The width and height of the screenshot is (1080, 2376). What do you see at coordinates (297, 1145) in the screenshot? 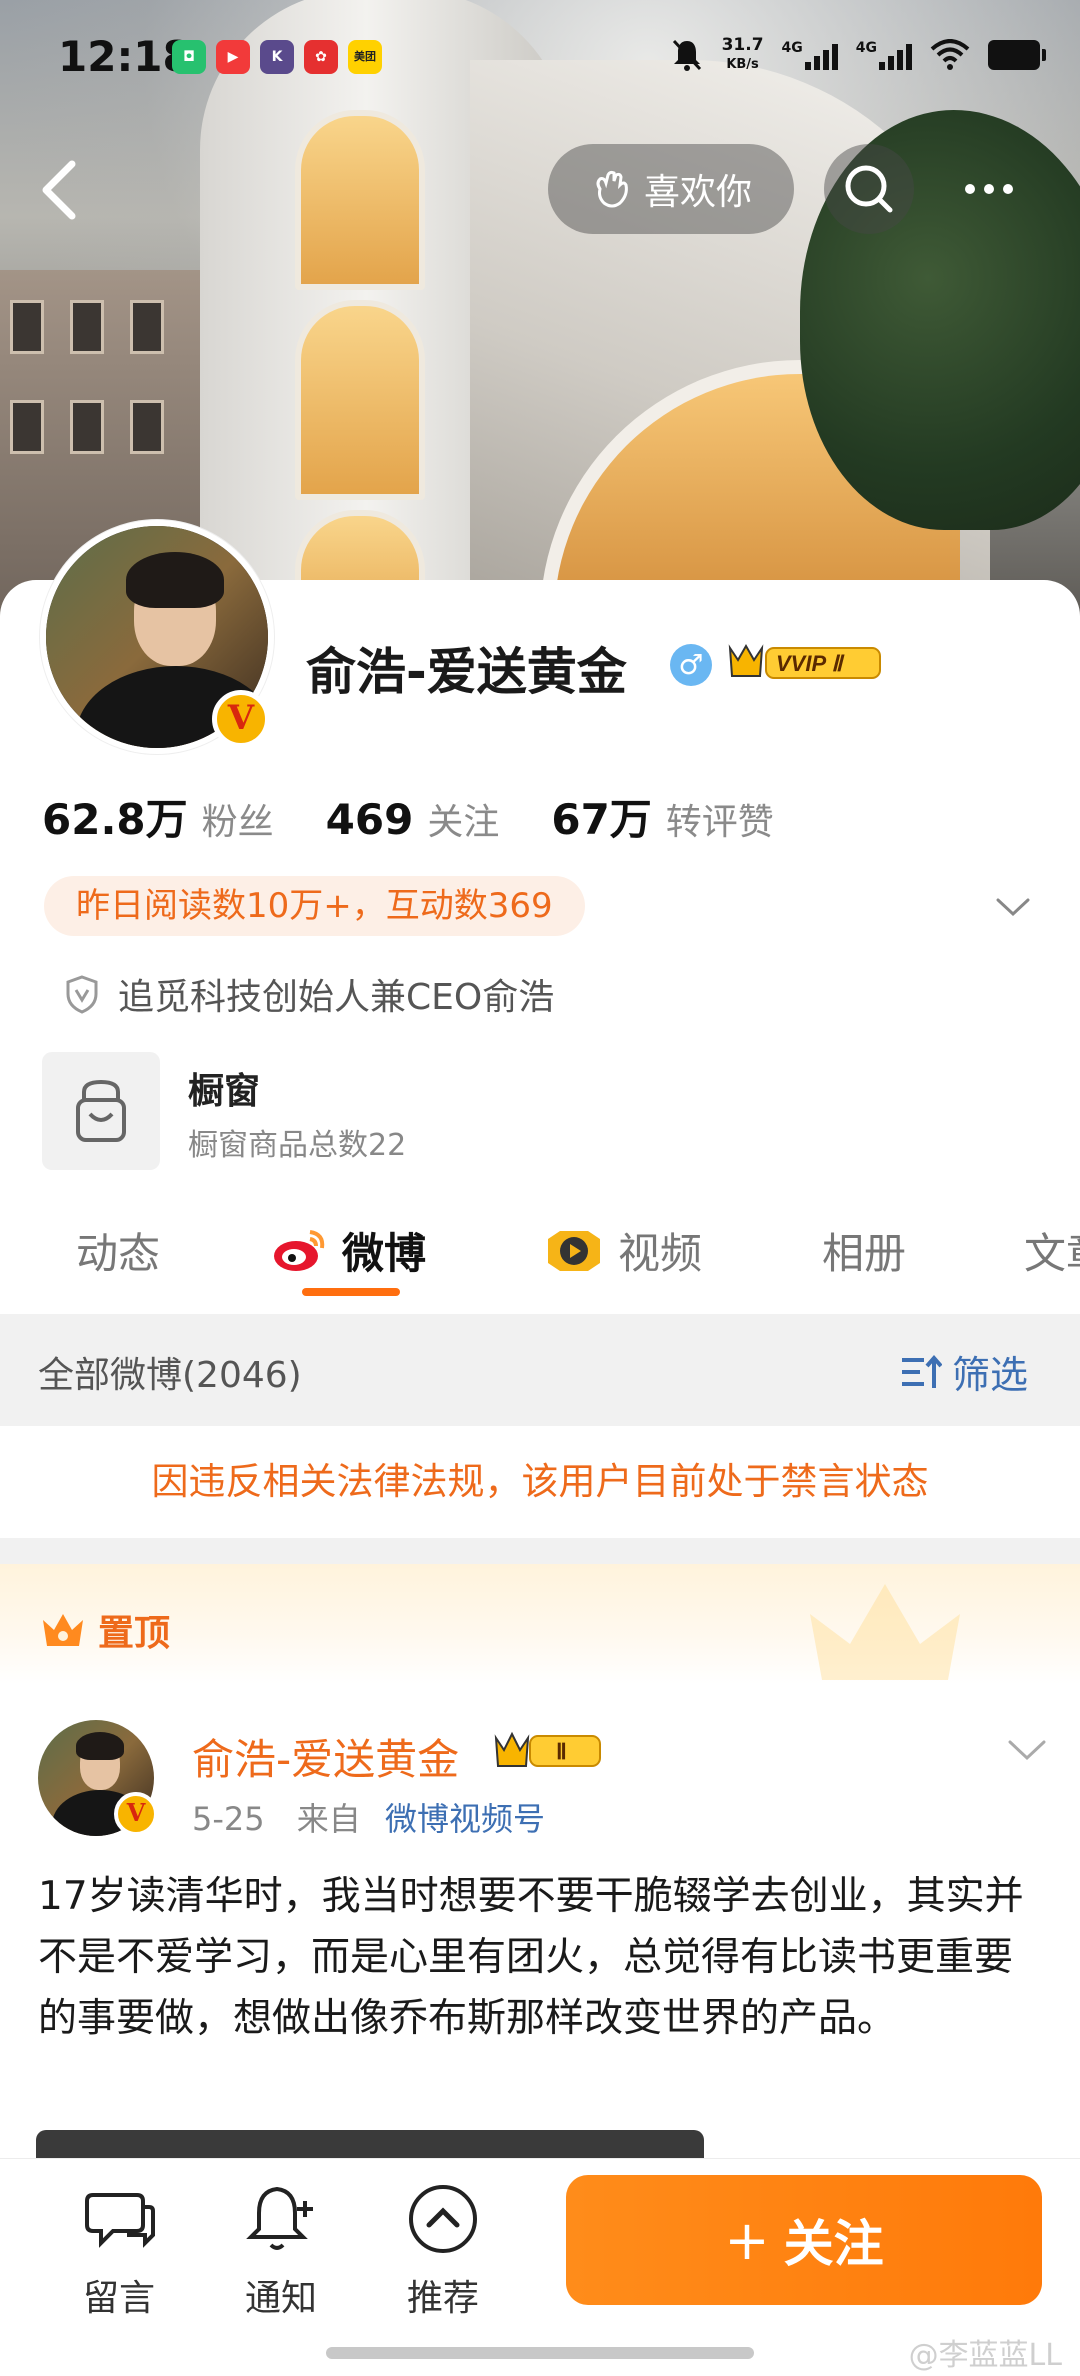
I see `shop-subtitle: 橱窗商品总数22` at bounding box center [297, 1145].